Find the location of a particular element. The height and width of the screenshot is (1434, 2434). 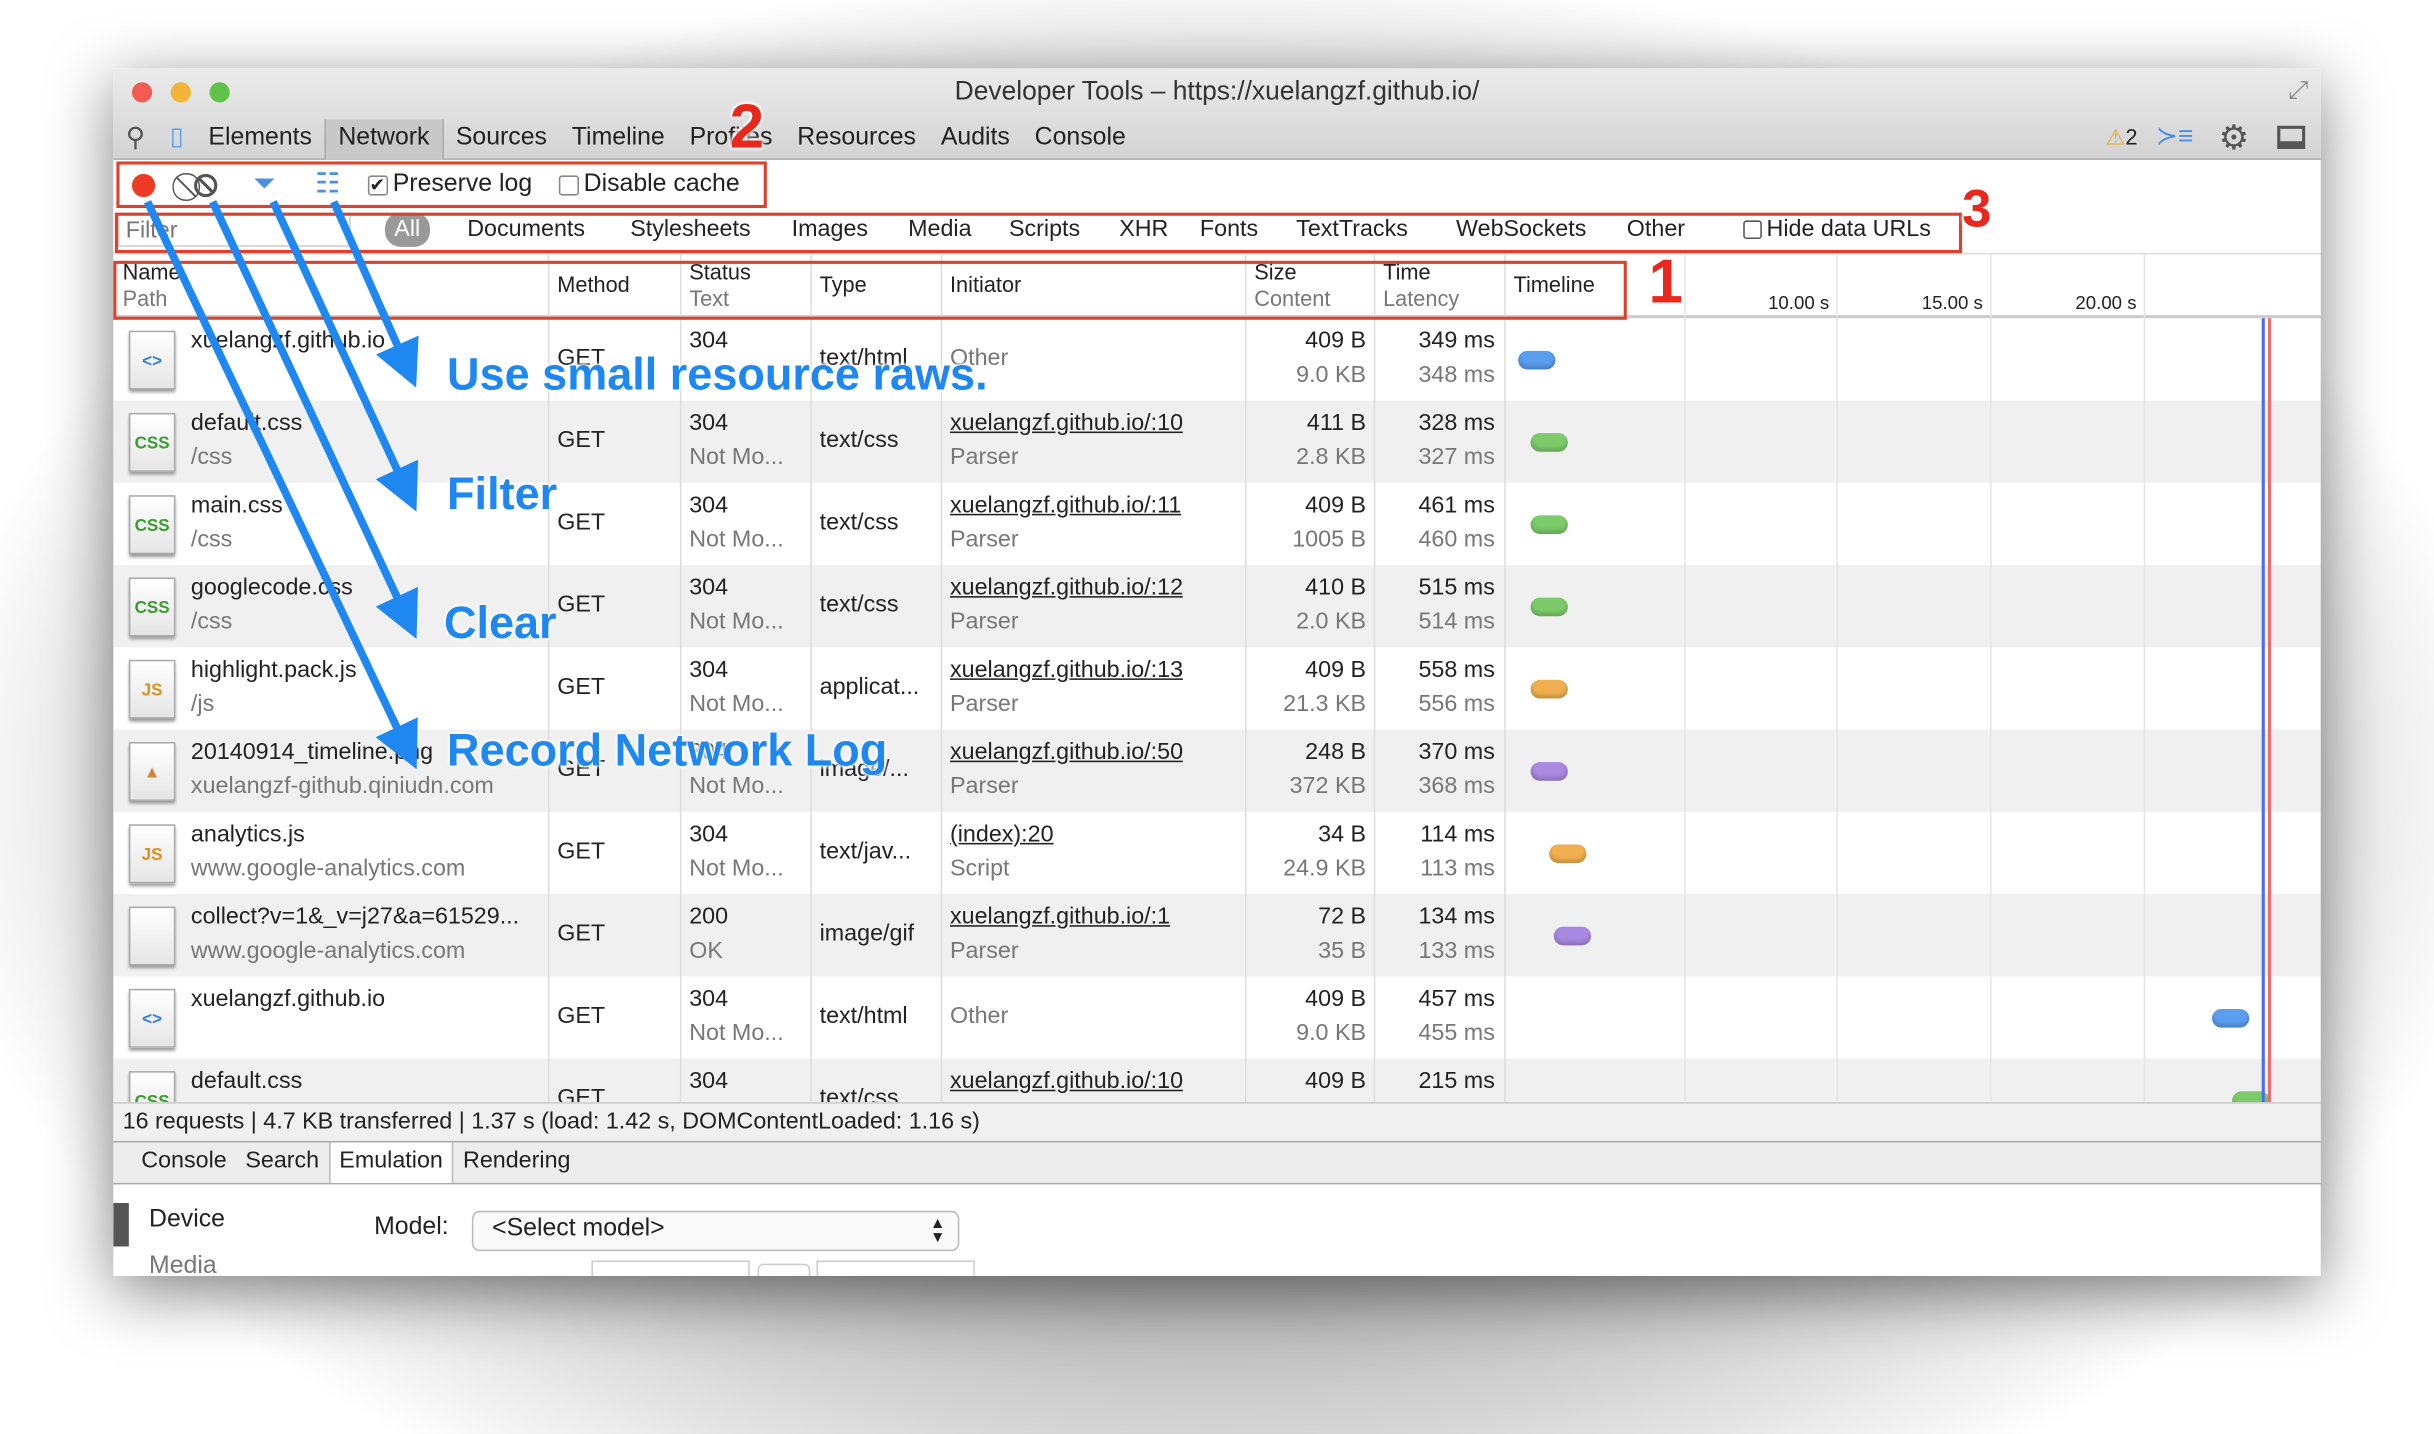

annotation-label: Record Network Log is located at coordinates (667, 751).